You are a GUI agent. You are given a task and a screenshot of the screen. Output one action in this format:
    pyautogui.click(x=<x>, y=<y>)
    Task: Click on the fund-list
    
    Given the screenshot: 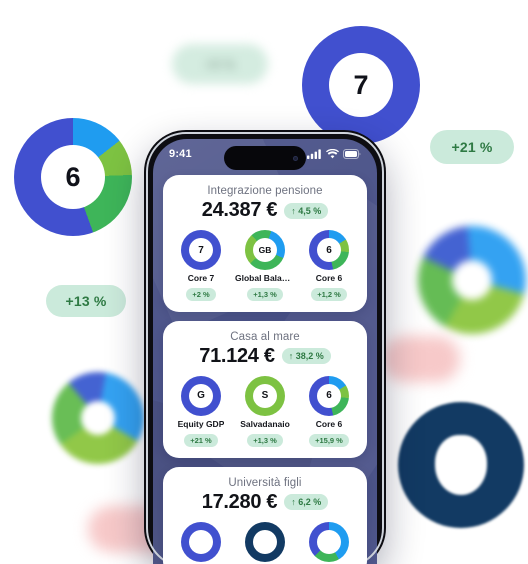 What is the action you would take?
    pyautogui.click(x=265, y=542)
    